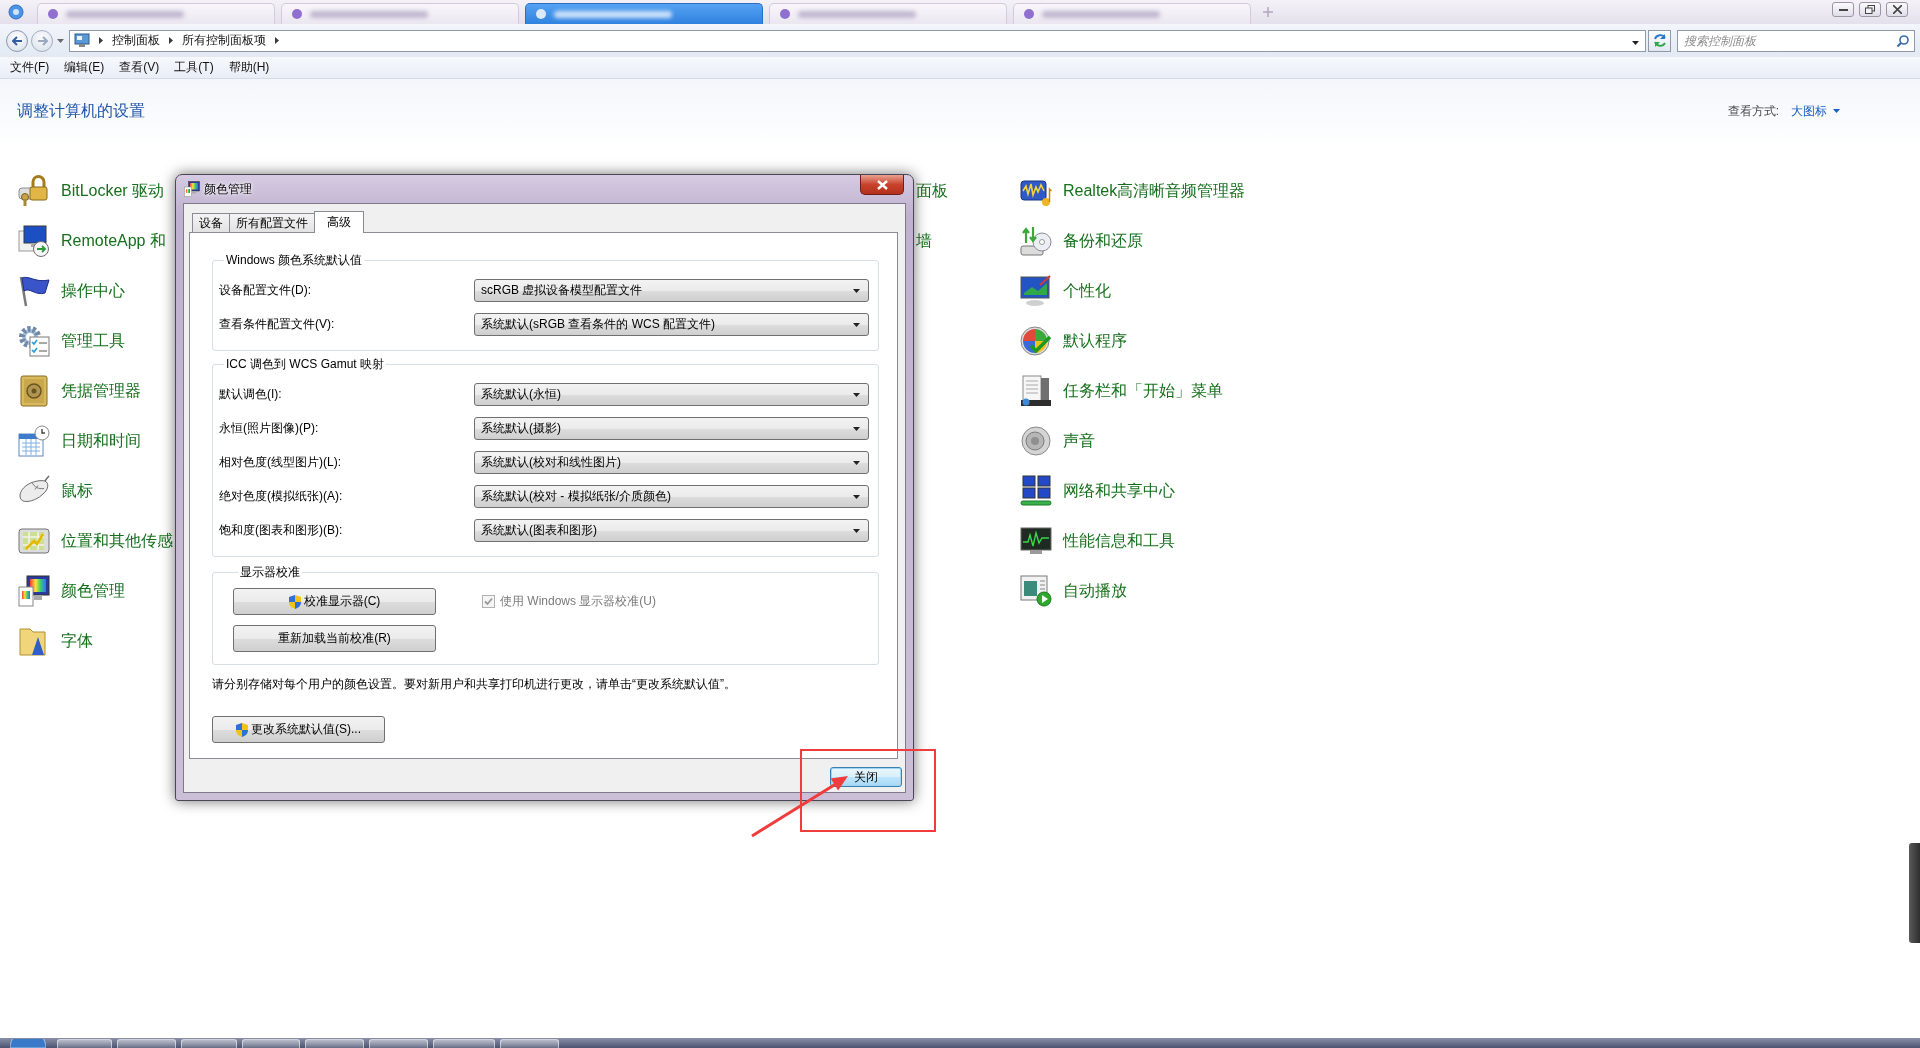  What do you see at coordinates (92, 241) in the screenshot?
I see `control-panel-item: RemoteApp 和` at bounding box center [92, 241].